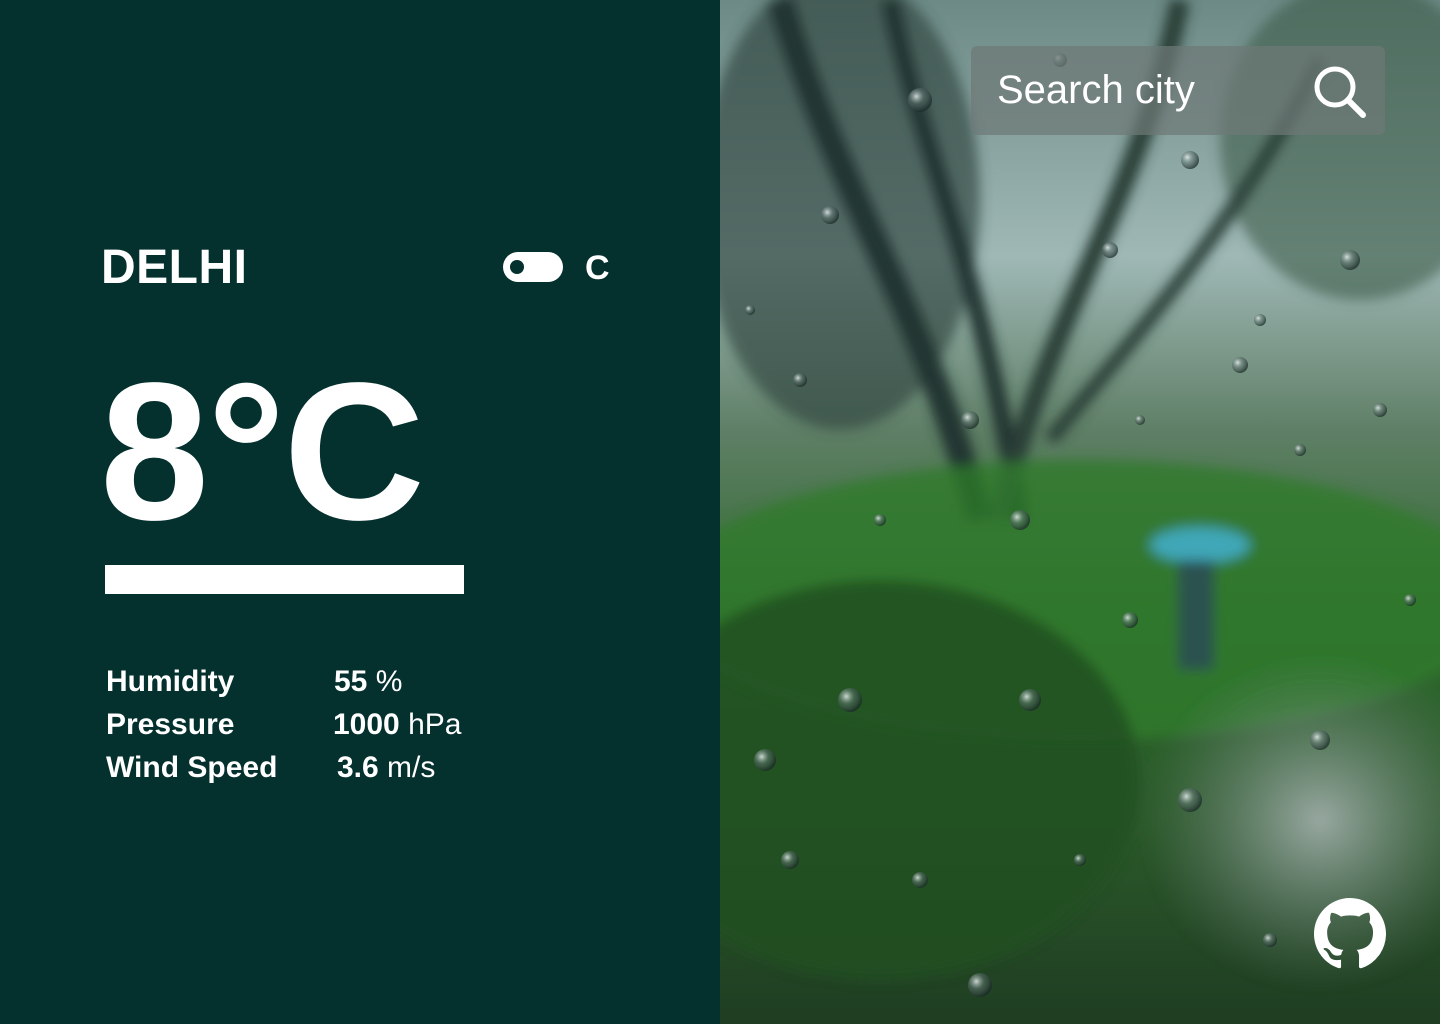 The image size is (1440, 1024). I want to click on stat-number: 3.6, so click(358, 767).